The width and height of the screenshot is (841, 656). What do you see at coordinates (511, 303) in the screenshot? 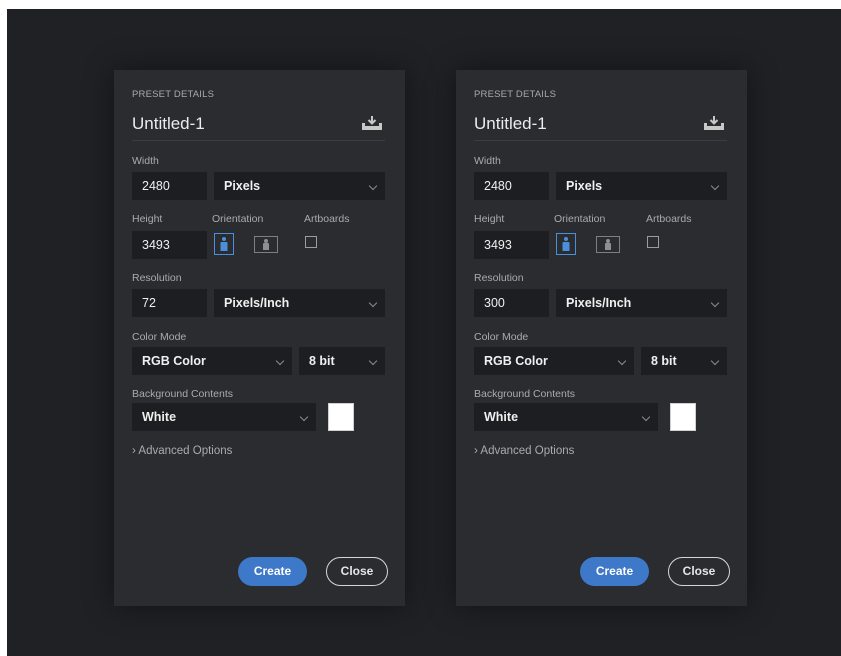
I see `resolution-input: 300` at bounding box center [511, 303].